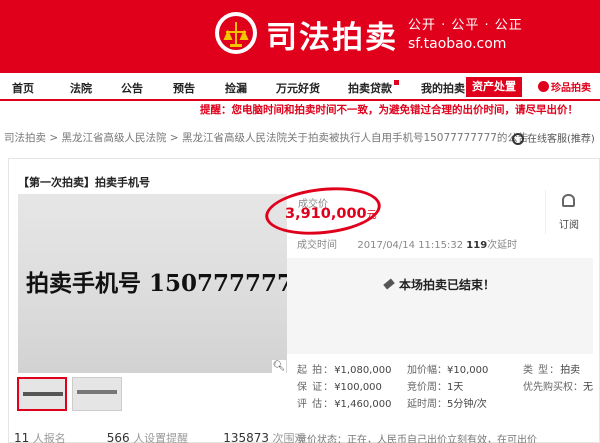 The height and width of the screenshot is (443, 600). What do you see at coordinates (279, 367) in the screenshot?
I see `zoom-icon: 🔍︎` at bounding box center [279, 367].